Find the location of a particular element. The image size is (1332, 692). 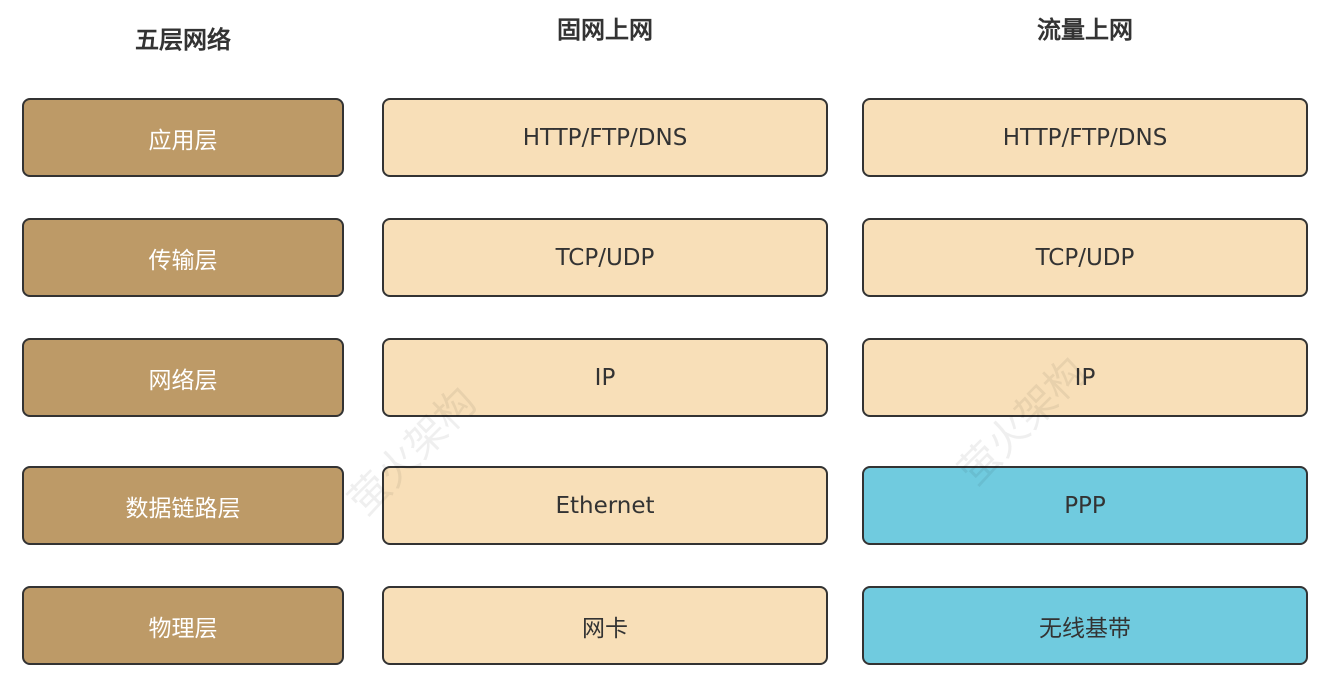

layer-application: 应用层 is located at coordinates (183, 137).